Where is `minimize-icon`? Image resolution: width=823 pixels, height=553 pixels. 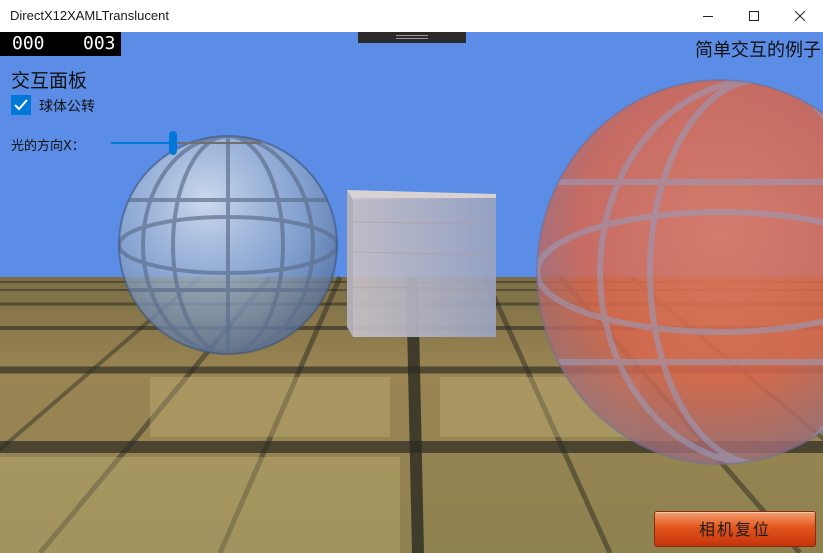 minimize-icon is located at coordinates (708, 16).